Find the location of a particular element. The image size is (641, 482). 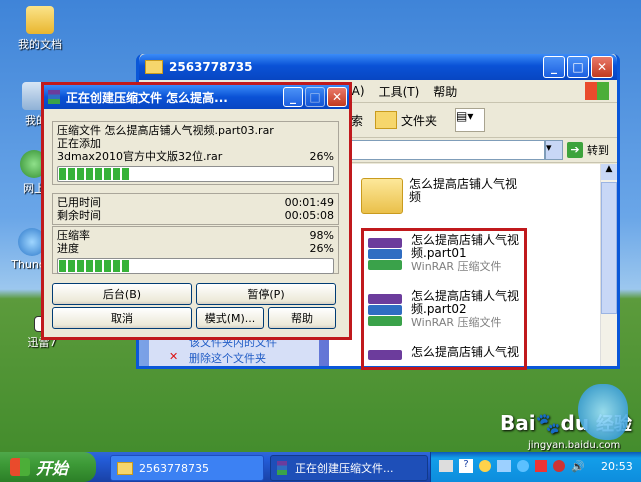

volume-icon: 🔊 is located at coordinates (578, 466).